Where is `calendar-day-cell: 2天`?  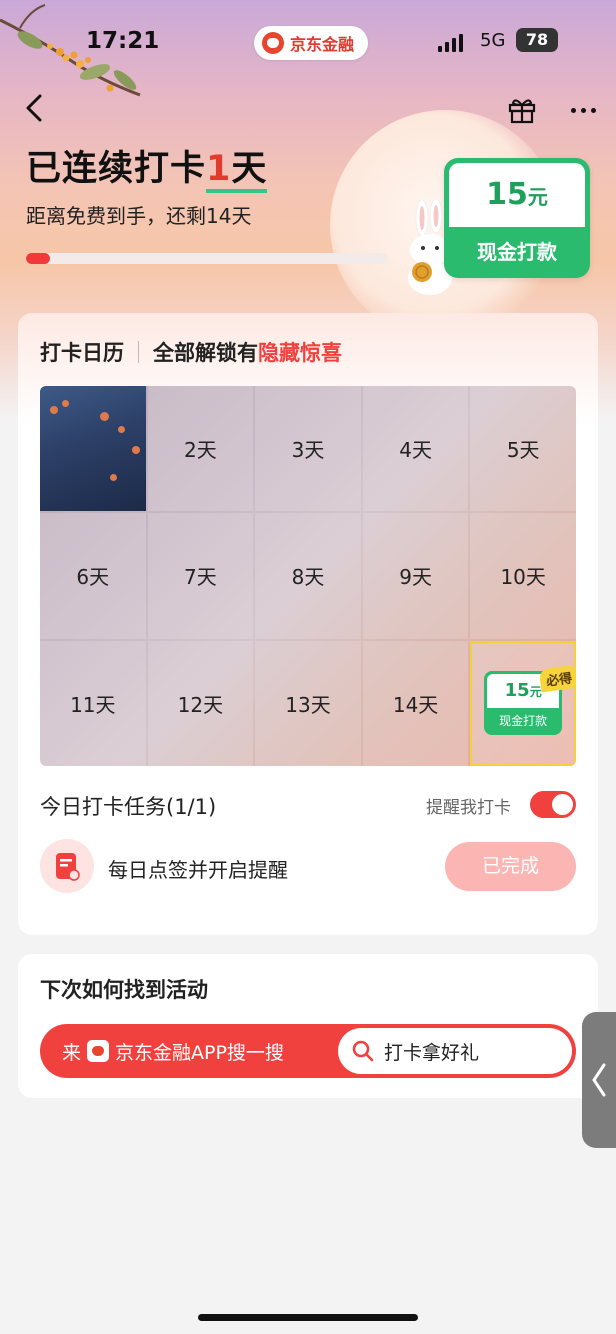
calendar-day-cell: 2天 is located at coordinates (200, 449).